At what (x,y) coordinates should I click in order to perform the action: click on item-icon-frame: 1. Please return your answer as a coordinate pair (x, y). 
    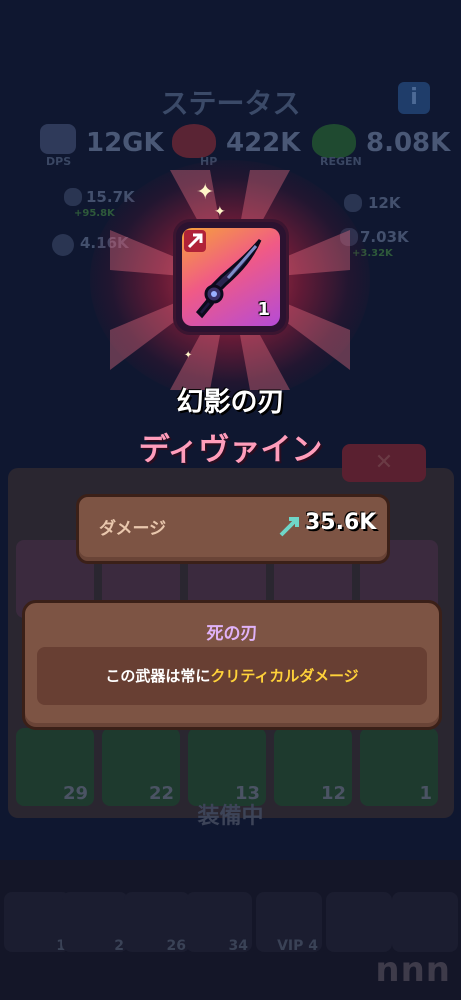
    Looking at the image, I should click on (231, 277).